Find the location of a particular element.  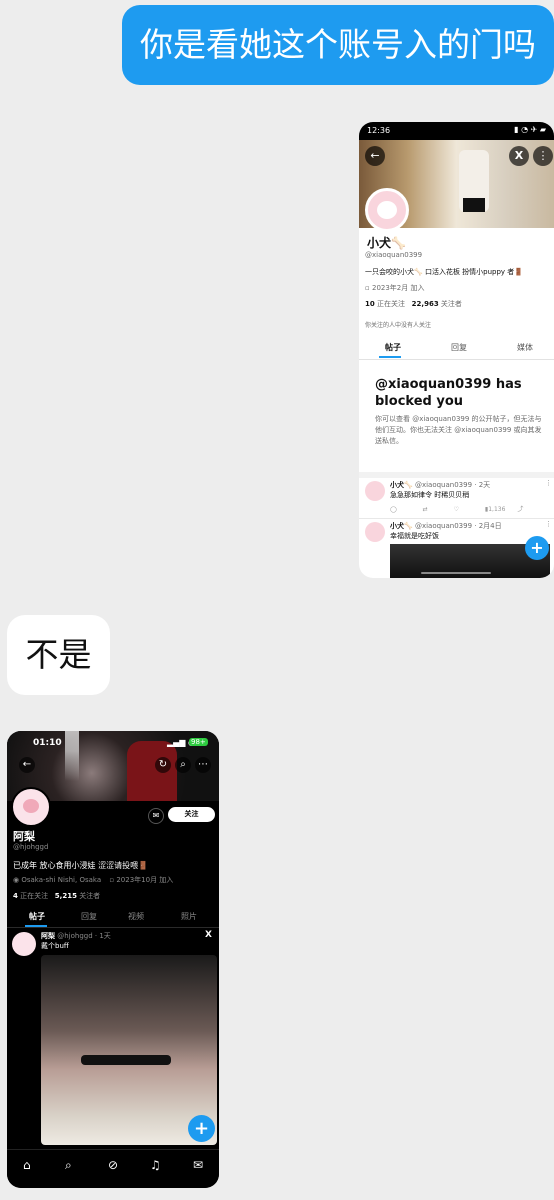

like-icon: ♡ is located at coordinates (456, 509).